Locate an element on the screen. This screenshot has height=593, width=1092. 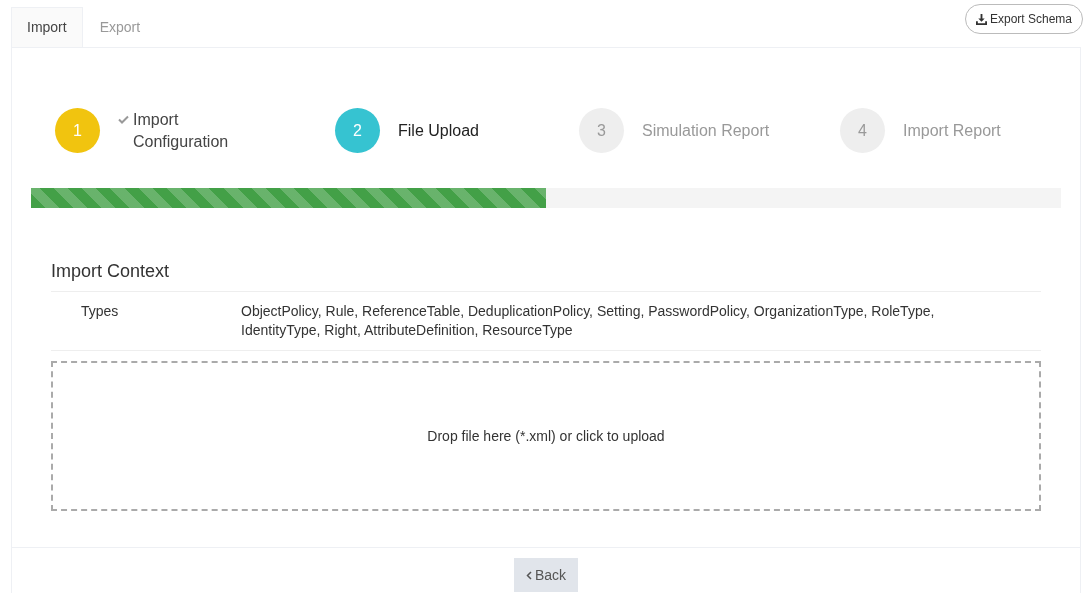
step-label: File Upload is located at coordinates (438, 130).